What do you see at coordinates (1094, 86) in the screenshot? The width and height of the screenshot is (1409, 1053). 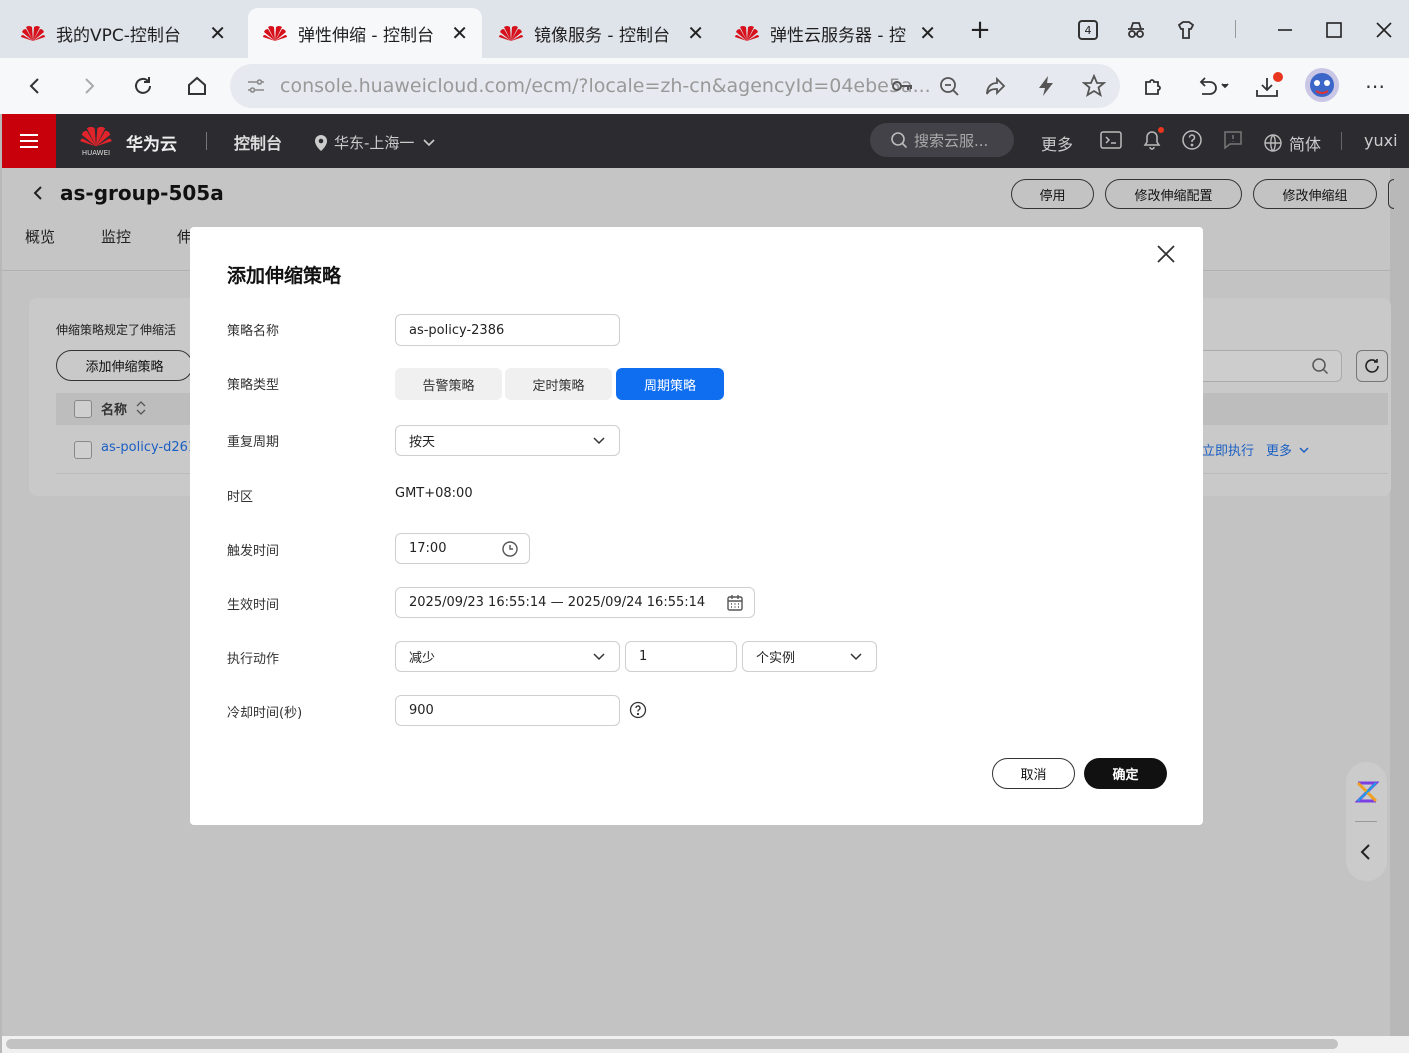 I see `favorite-star-icon` at bounding box center [1094, 86].